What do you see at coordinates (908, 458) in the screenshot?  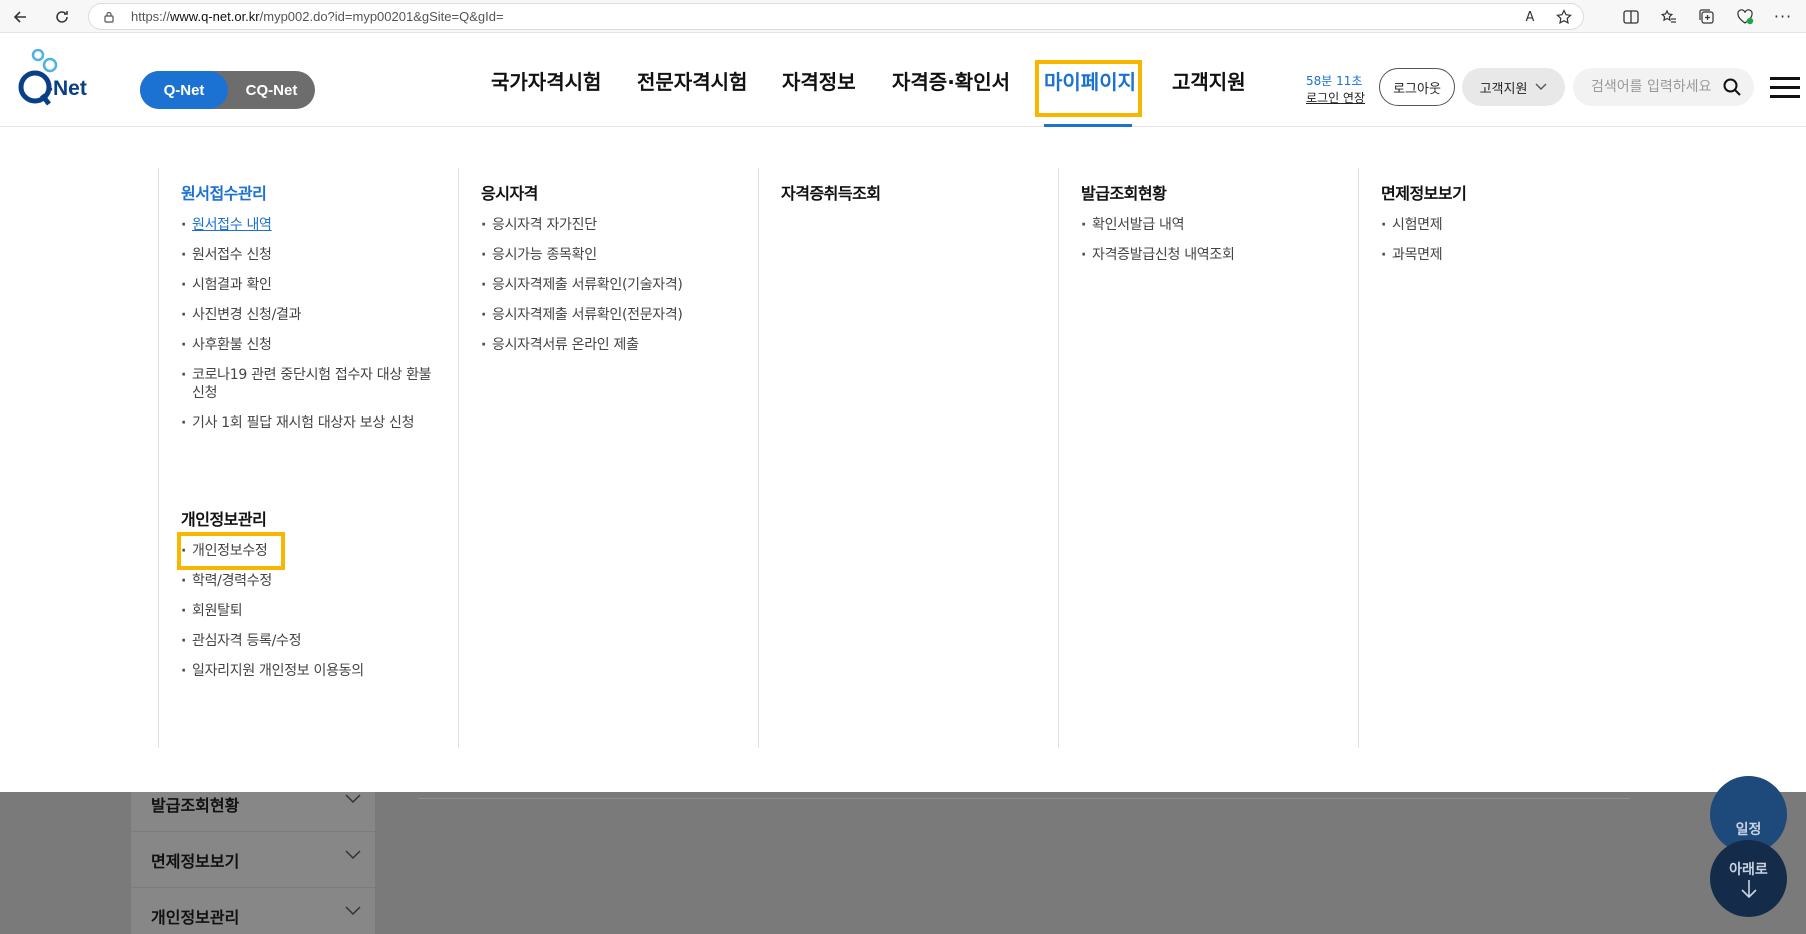 I see `menu-column-acquisition: 자격증취득조회` at bounding box center [908, 458].